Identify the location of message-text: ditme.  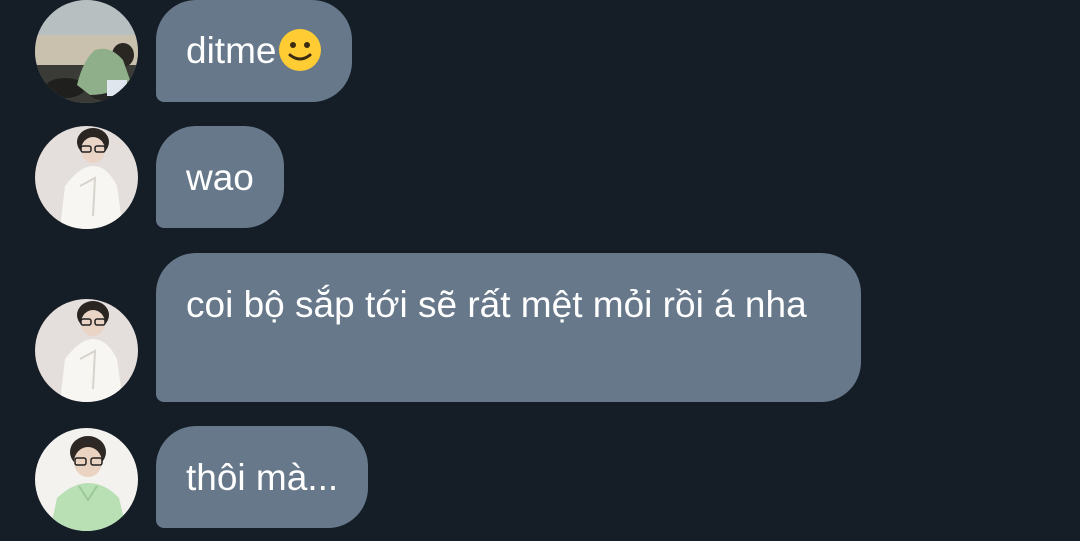
(231, 50).